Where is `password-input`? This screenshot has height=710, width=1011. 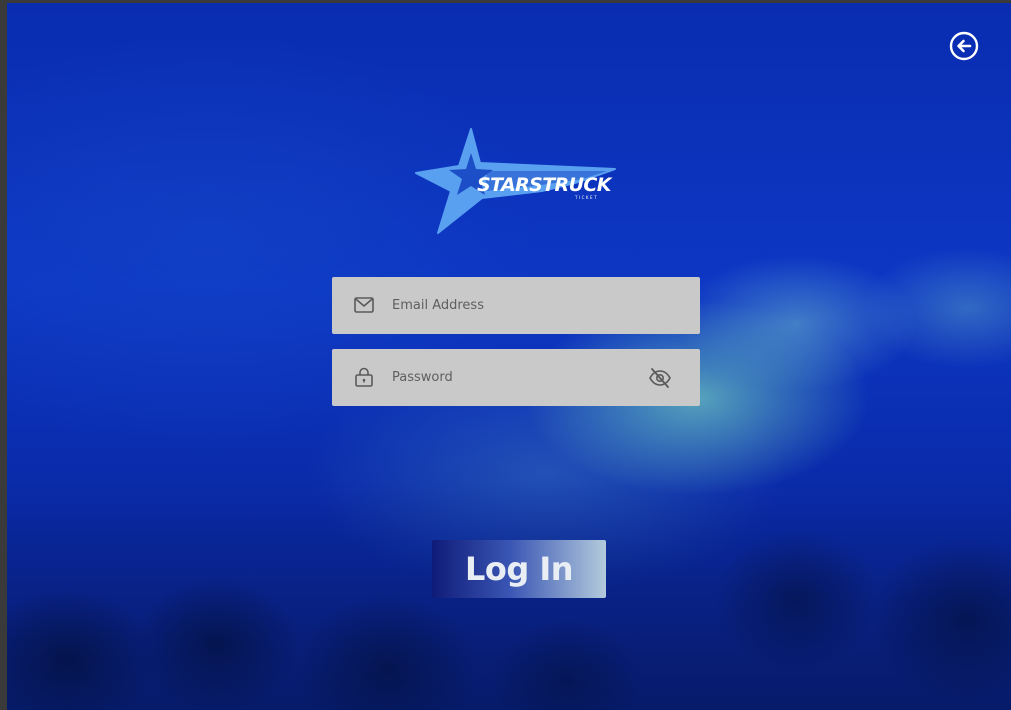 password-input is located at coordinates (512, 377).